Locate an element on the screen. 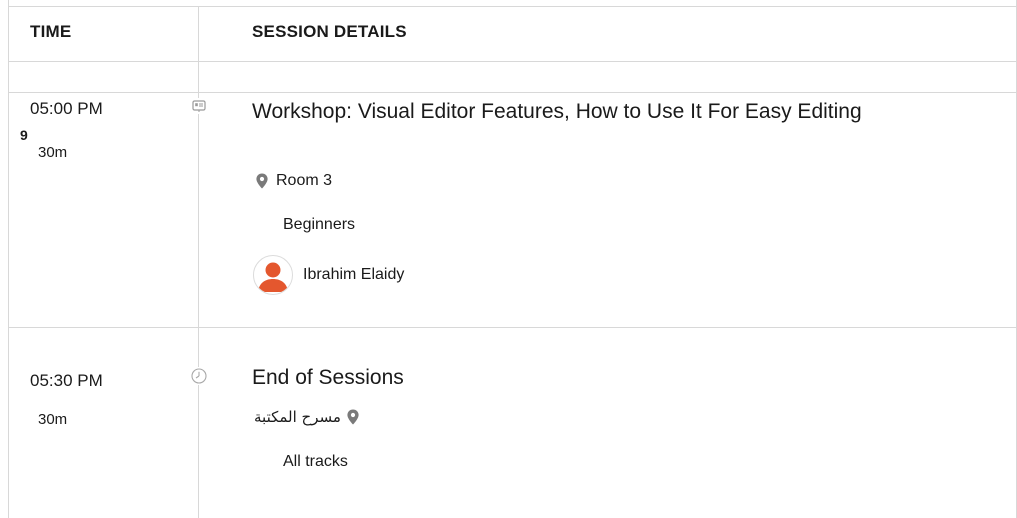  location-label: Room 3 is located at coordinates (304, 180).